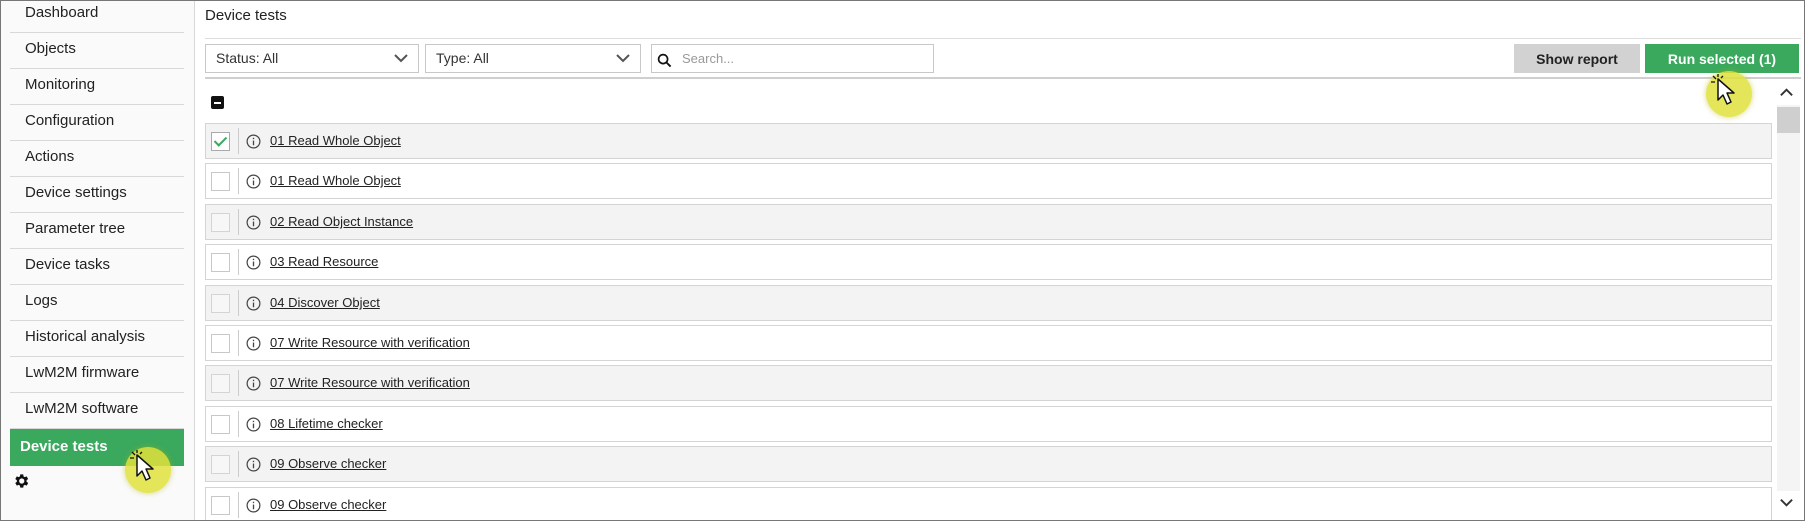 Image resolution: width=1805 pixels, height=521 pixels. What do you see at coordinates (97, 17) in the screenshot?
I see `sidebar-item-dashboard: Dashboard` at bounding box center [97, 17].